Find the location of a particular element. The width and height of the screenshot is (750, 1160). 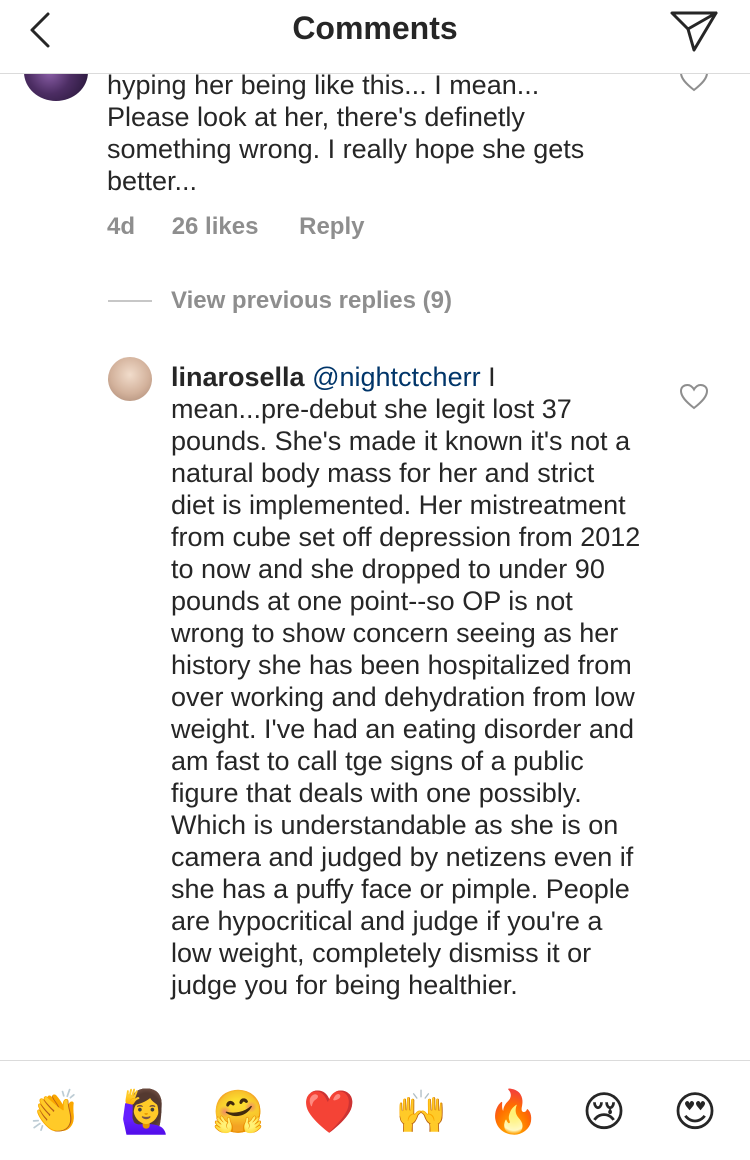

quick-reaction-bar: 👏 🙋‍♀️ 🤗 ❤️ 🙌 🔥 😢 😍 is located at coordinates (375, 1110).